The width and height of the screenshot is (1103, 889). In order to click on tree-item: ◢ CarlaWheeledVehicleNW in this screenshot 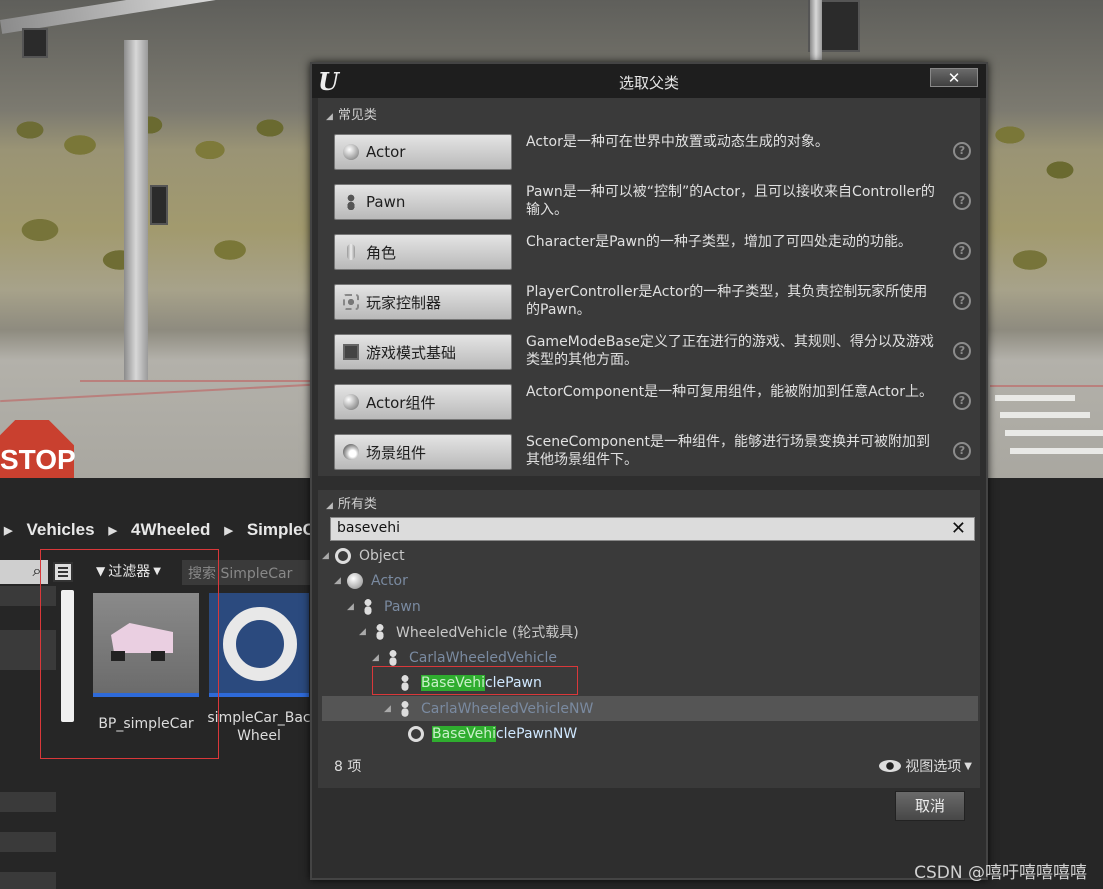, I will do `click(650, 708)`.